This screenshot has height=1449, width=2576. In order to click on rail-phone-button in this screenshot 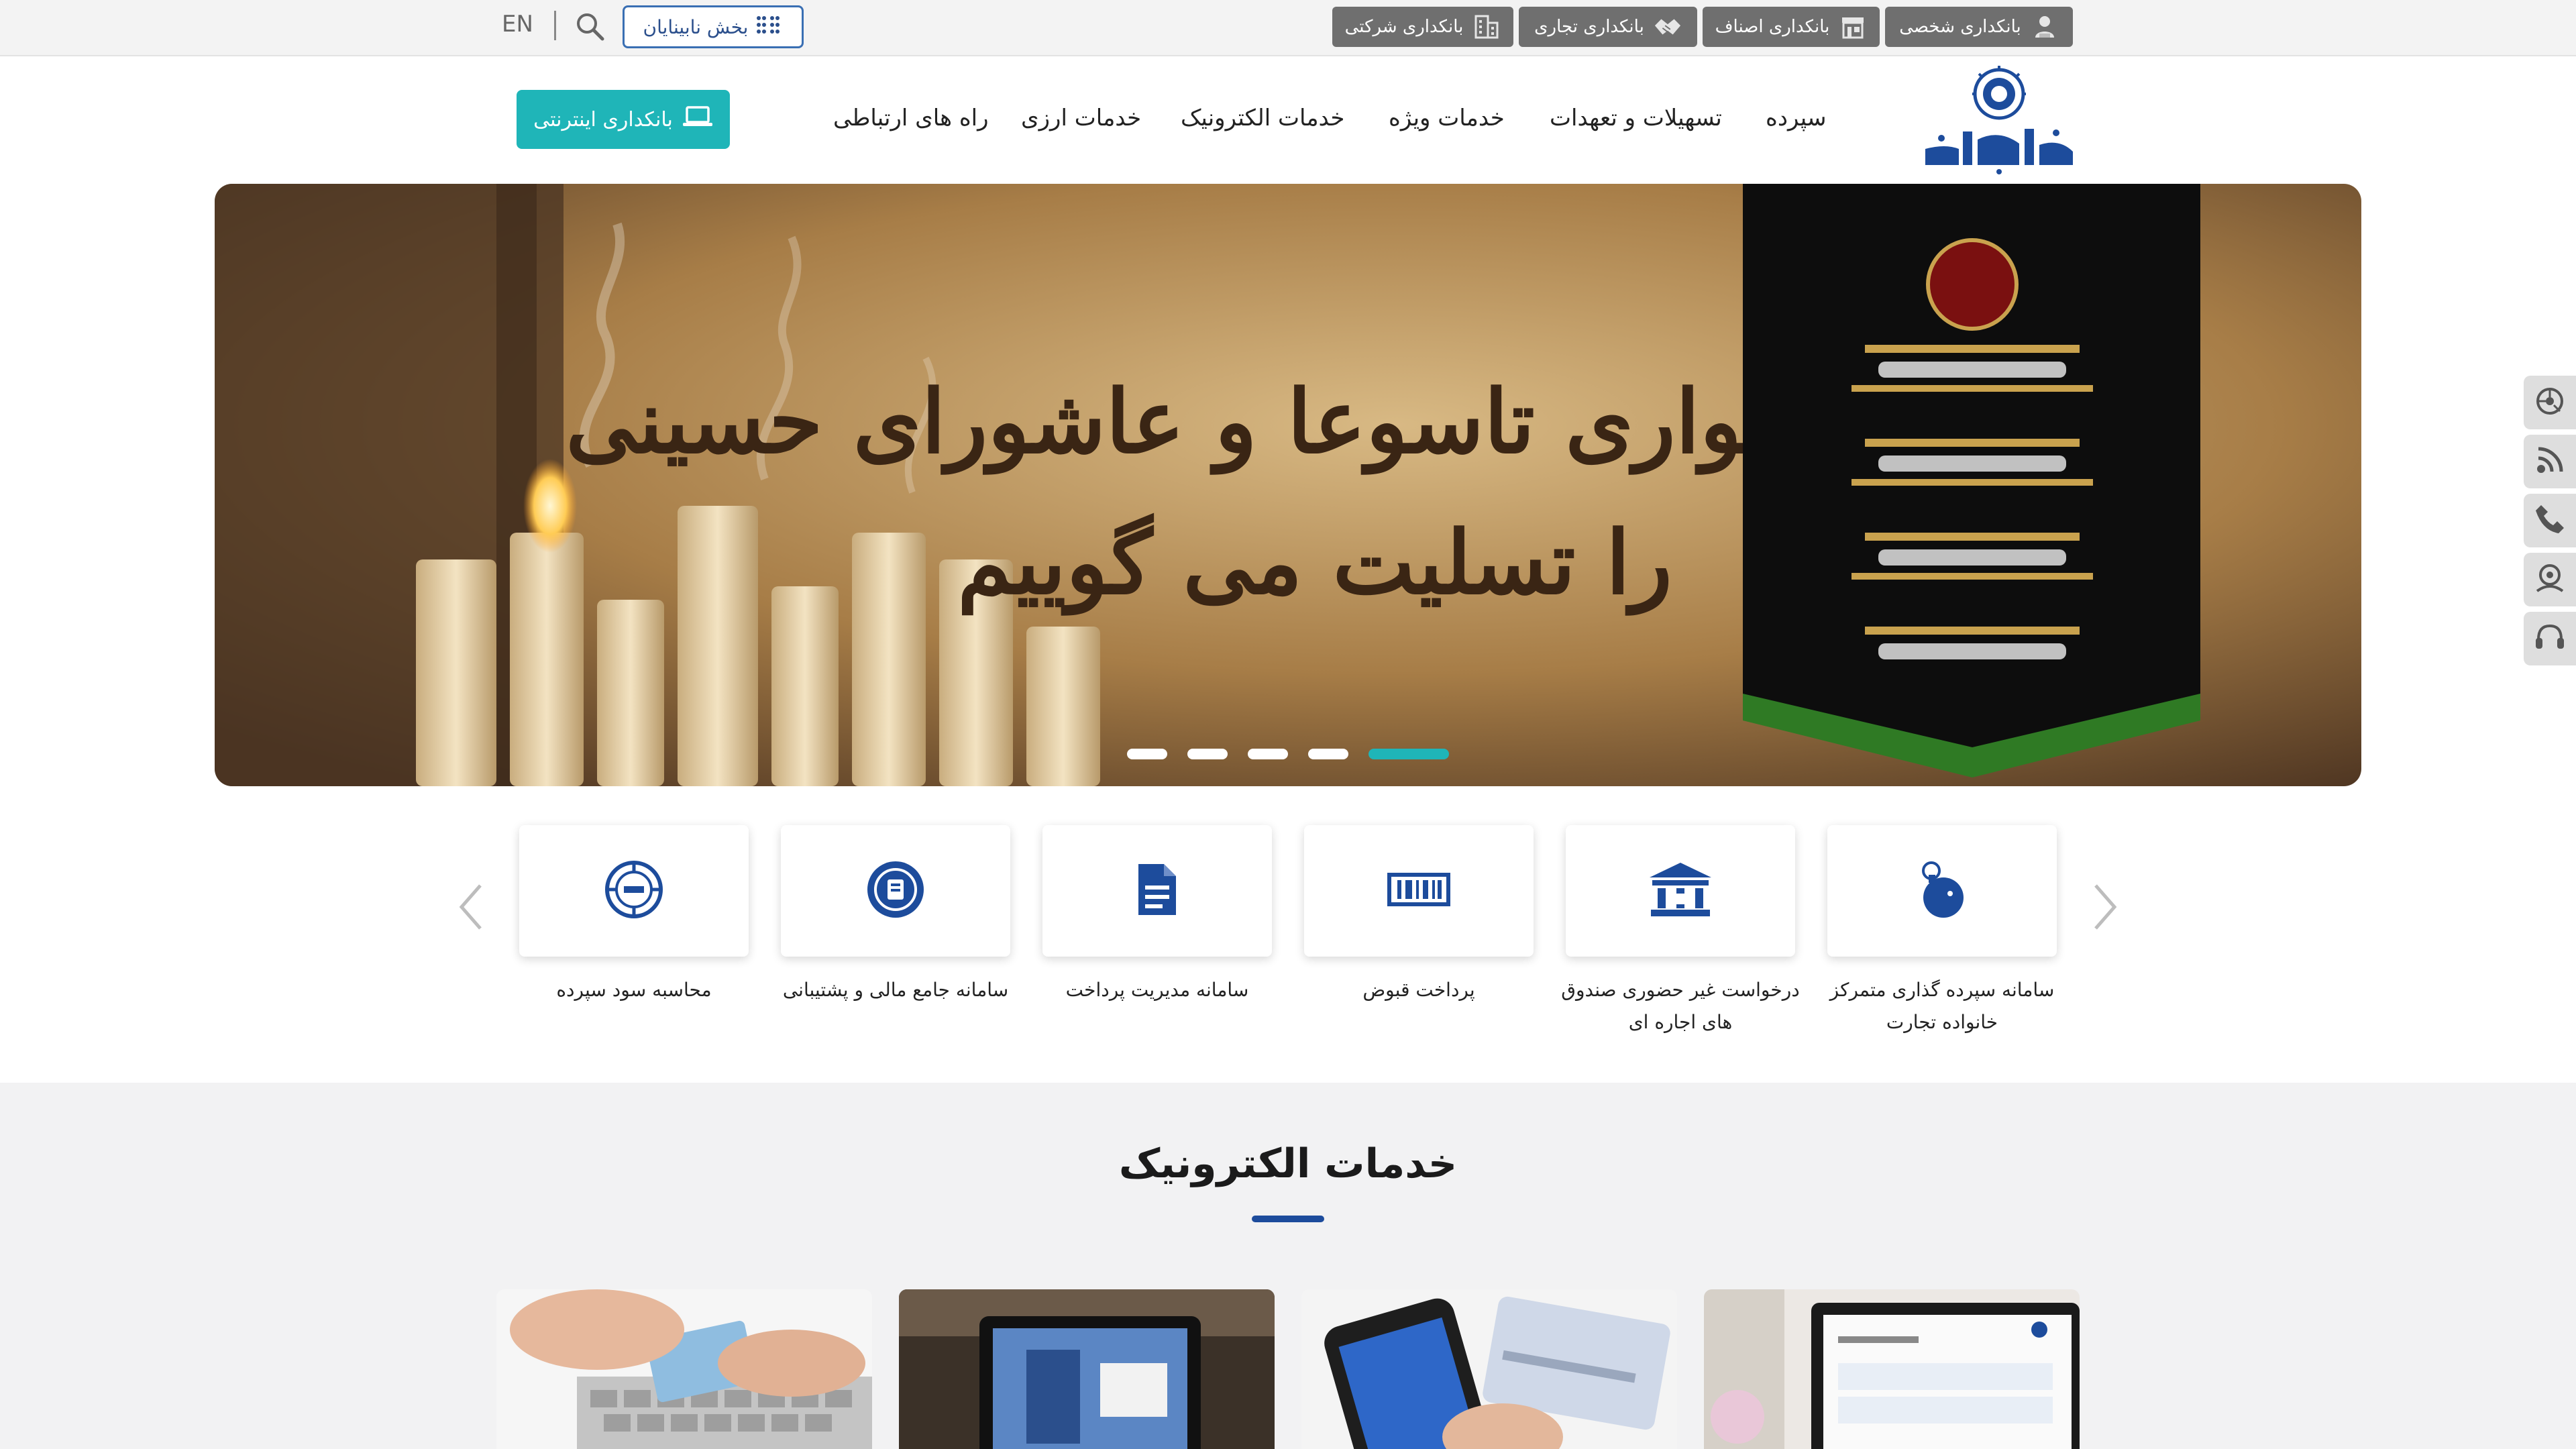, I will do `click(2550, 520)`.